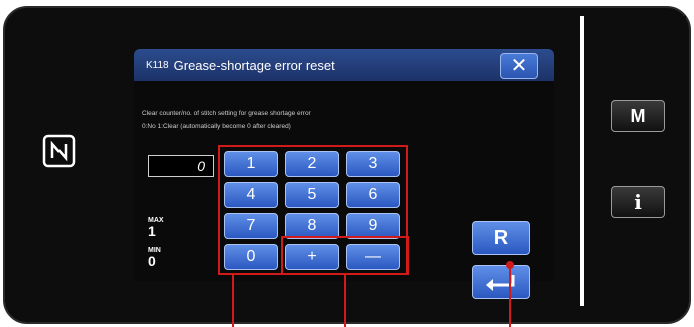  I want to click on enter-button, so click(501, 282).